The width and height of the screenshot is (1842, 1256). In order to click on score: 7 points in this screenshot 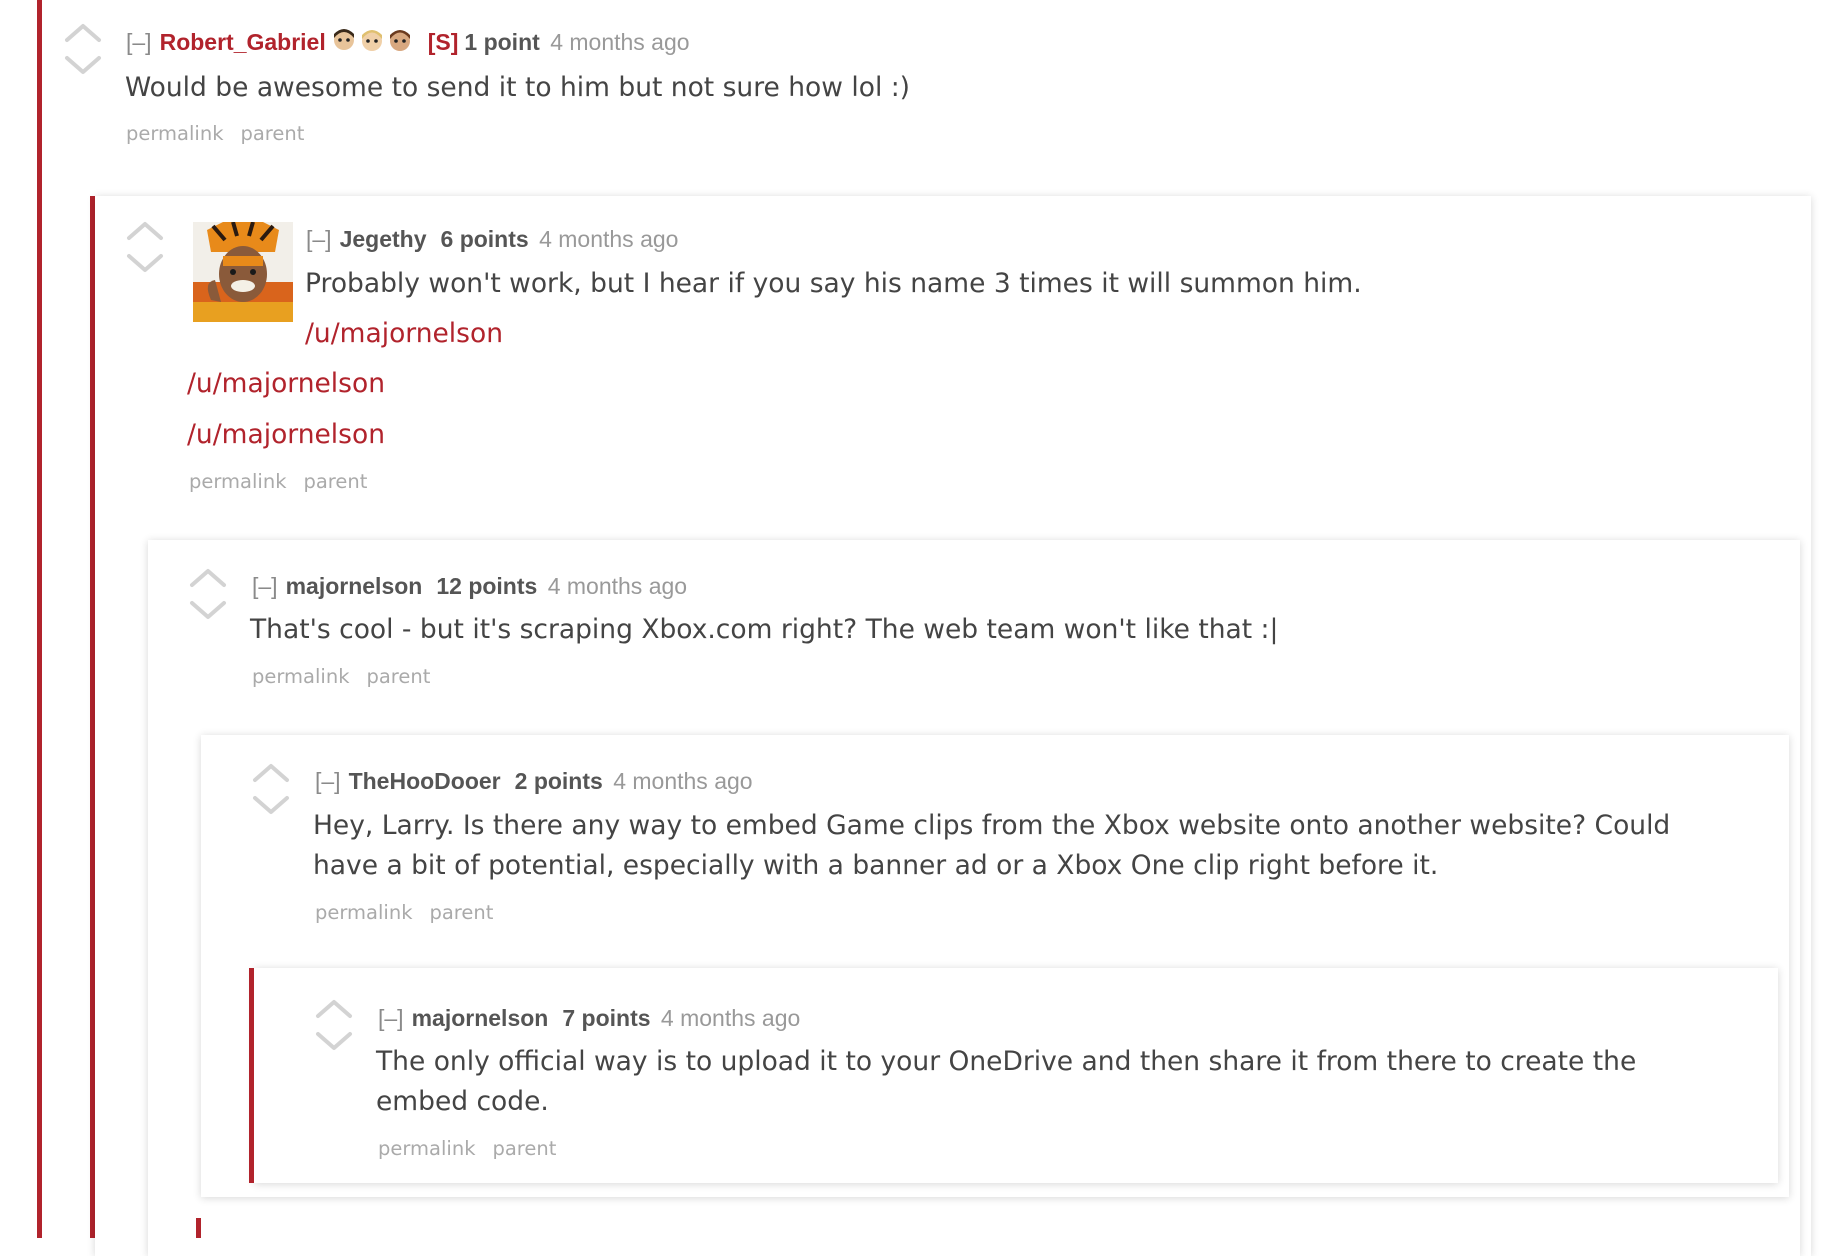, I will do `click(606, 1018)`.